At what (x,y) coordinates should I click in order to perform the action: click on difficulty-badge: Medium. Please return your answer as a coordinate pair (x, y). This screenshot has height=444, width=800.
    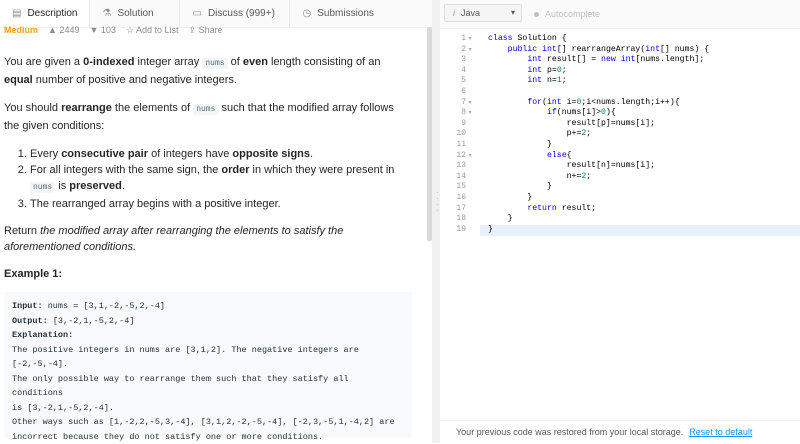
    Looking at the image, I should click on (21, 30).